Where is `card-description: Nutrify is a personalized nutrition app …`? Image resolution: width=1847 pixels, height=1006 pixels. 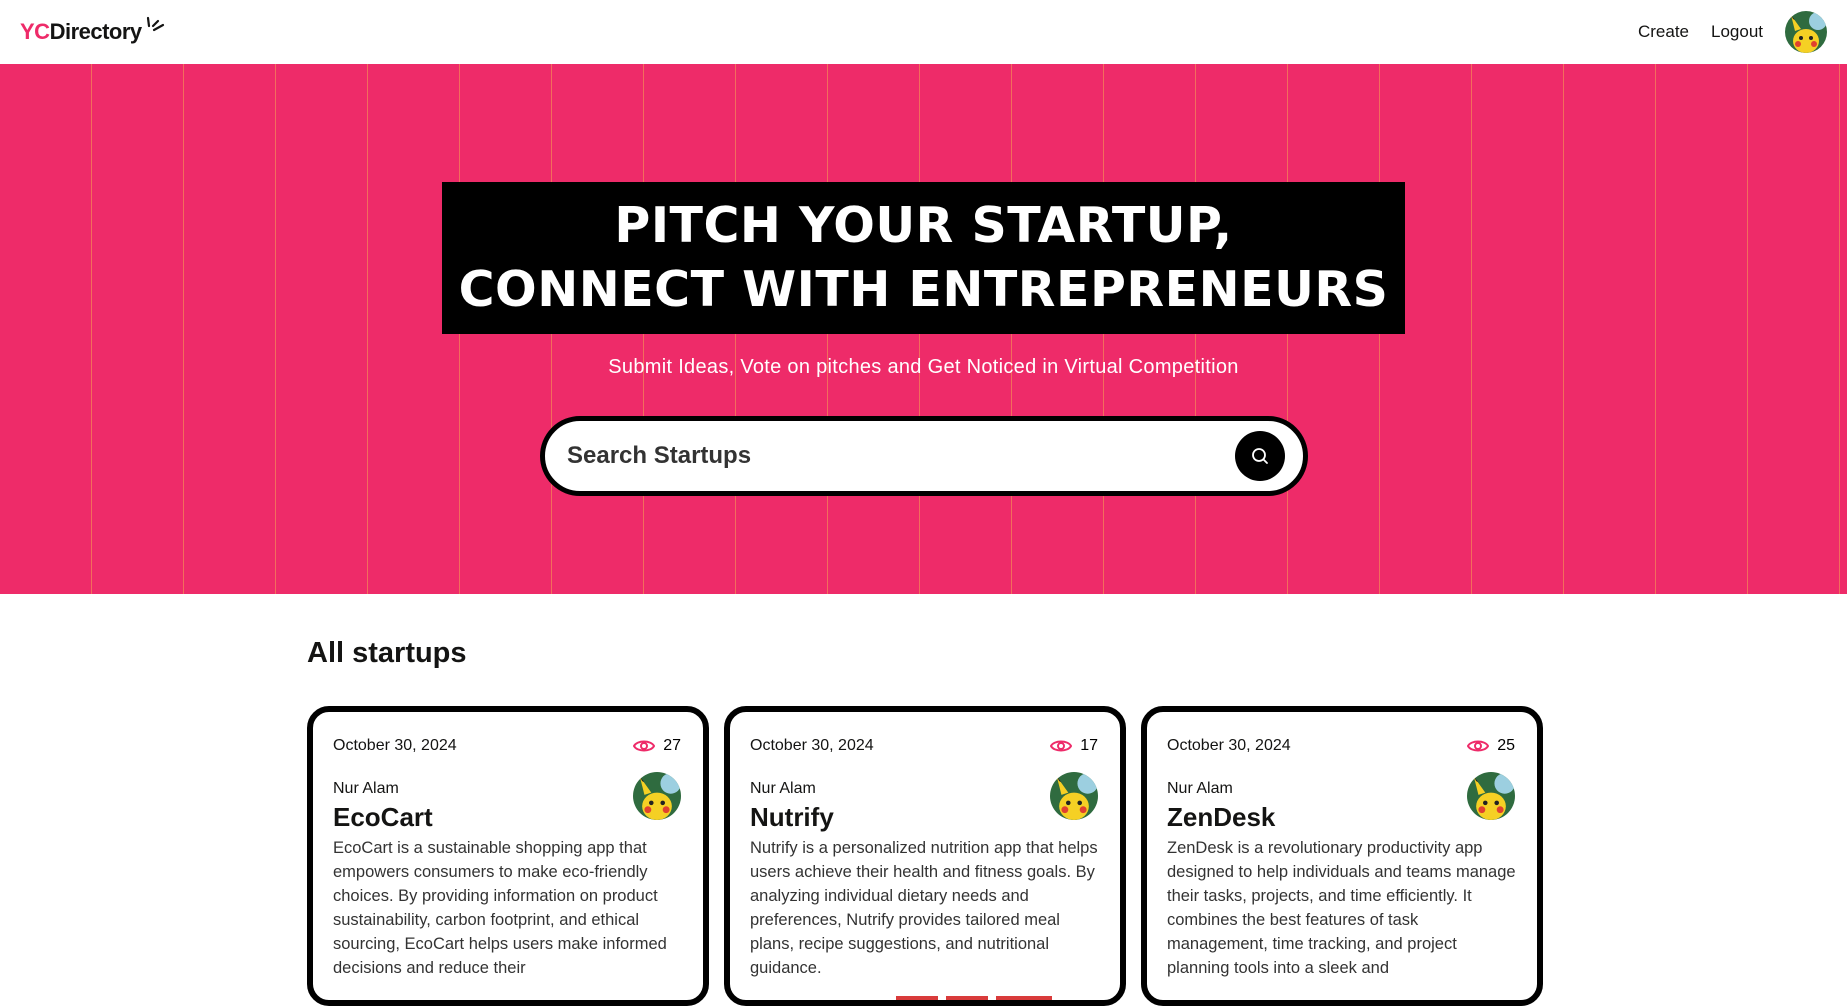
card-description: Nutrify is a personalized nutrition app … is located at coordinates (924, 908).